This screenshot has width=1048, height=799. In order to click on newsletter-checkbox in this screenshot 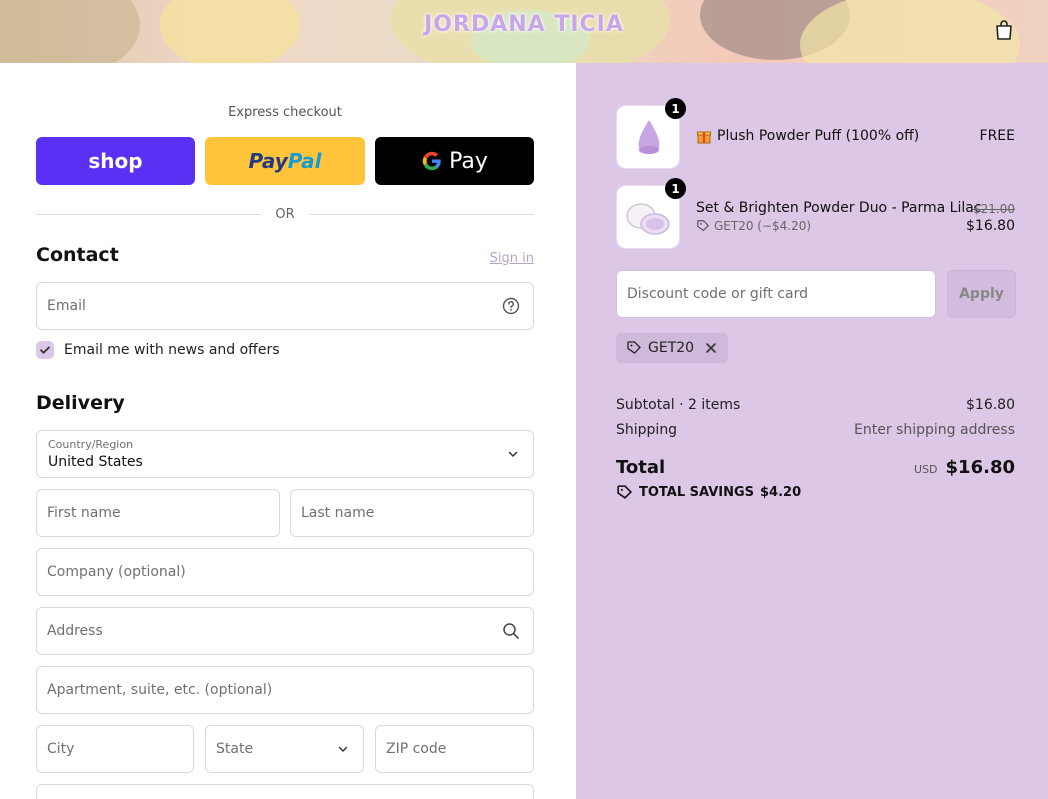, I will do `click(45, 350)`.